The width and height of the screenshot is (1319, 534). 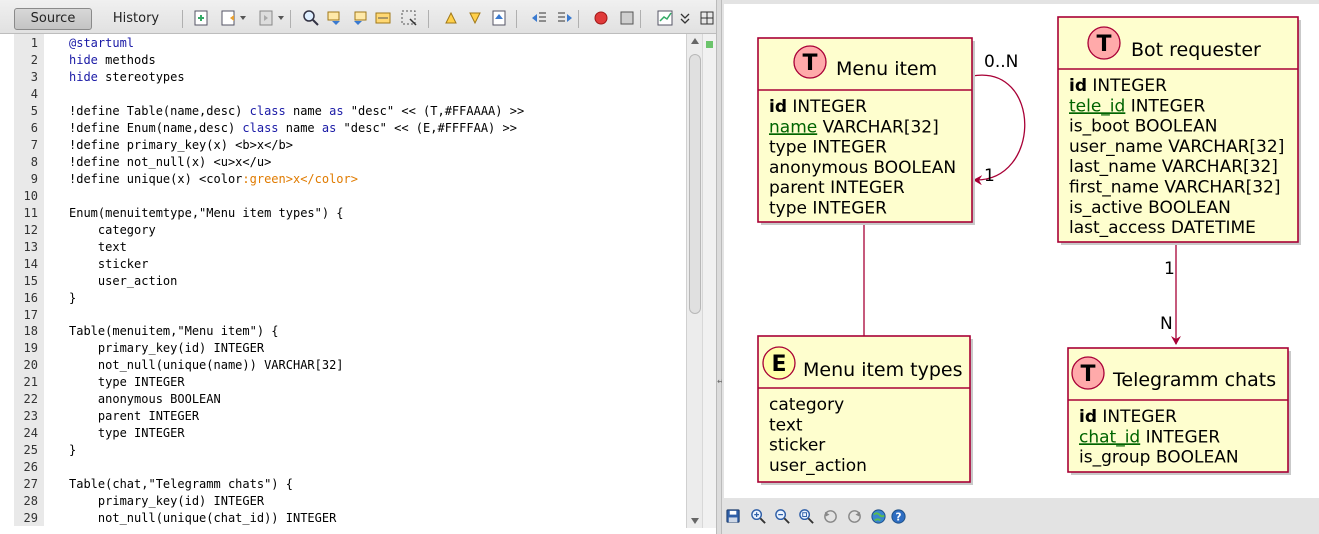 I want to click on scroll-up-arrow-icon, so click(x=695, y=41).